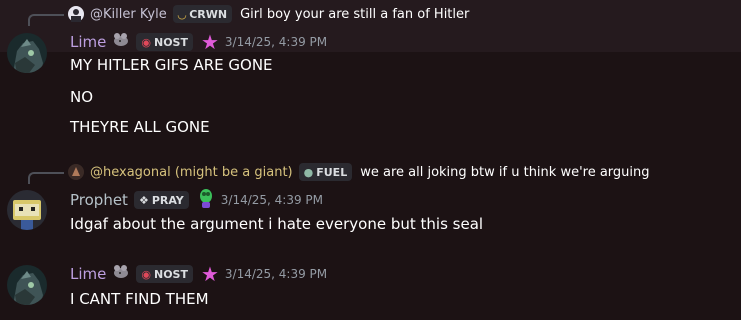  What do you see at coordinates (171, 65) in the screenshot?
I see `message-text: MY HITLER GIFS ARE GONE` at bounding box center [171, 65].